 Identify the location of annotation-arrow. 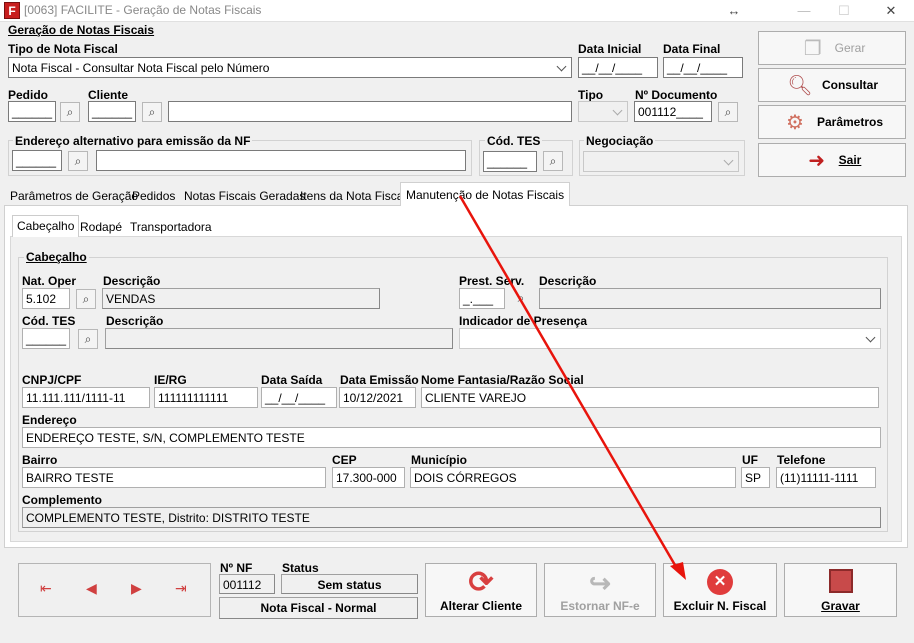
(572, 387).